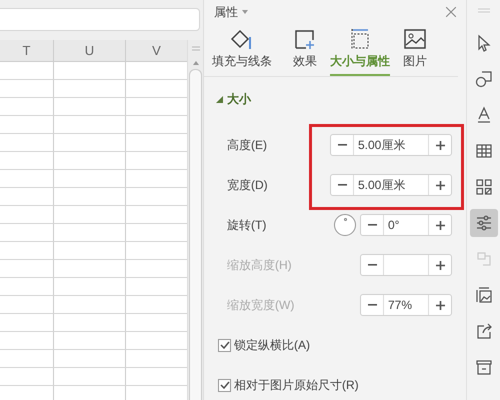 This screenshot has height=400, width=500. What do you see at coordinates (246, 225) in the screenshot?
I see `field-label: 旋转(T)` at bounding box center [246, 225].